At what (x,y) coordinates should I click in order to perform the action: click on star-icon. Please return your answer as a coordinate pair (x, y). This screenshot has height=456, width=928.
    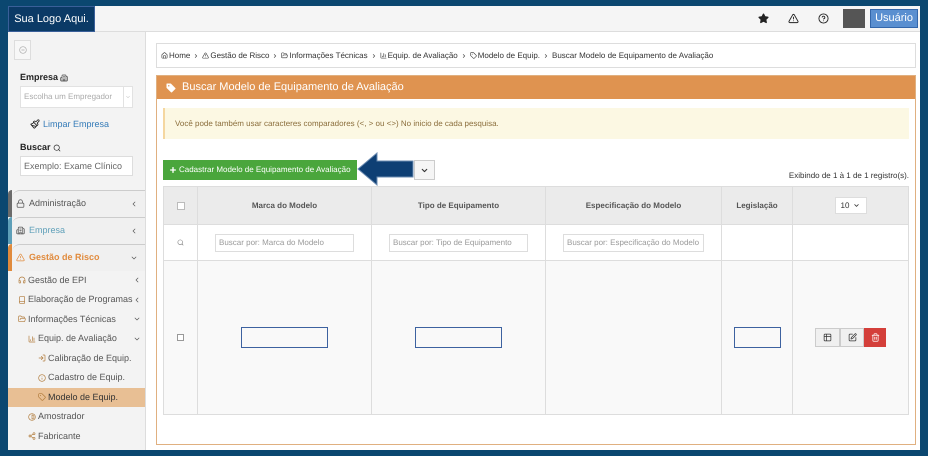
    Looking at the image, I should click on (764, 18).